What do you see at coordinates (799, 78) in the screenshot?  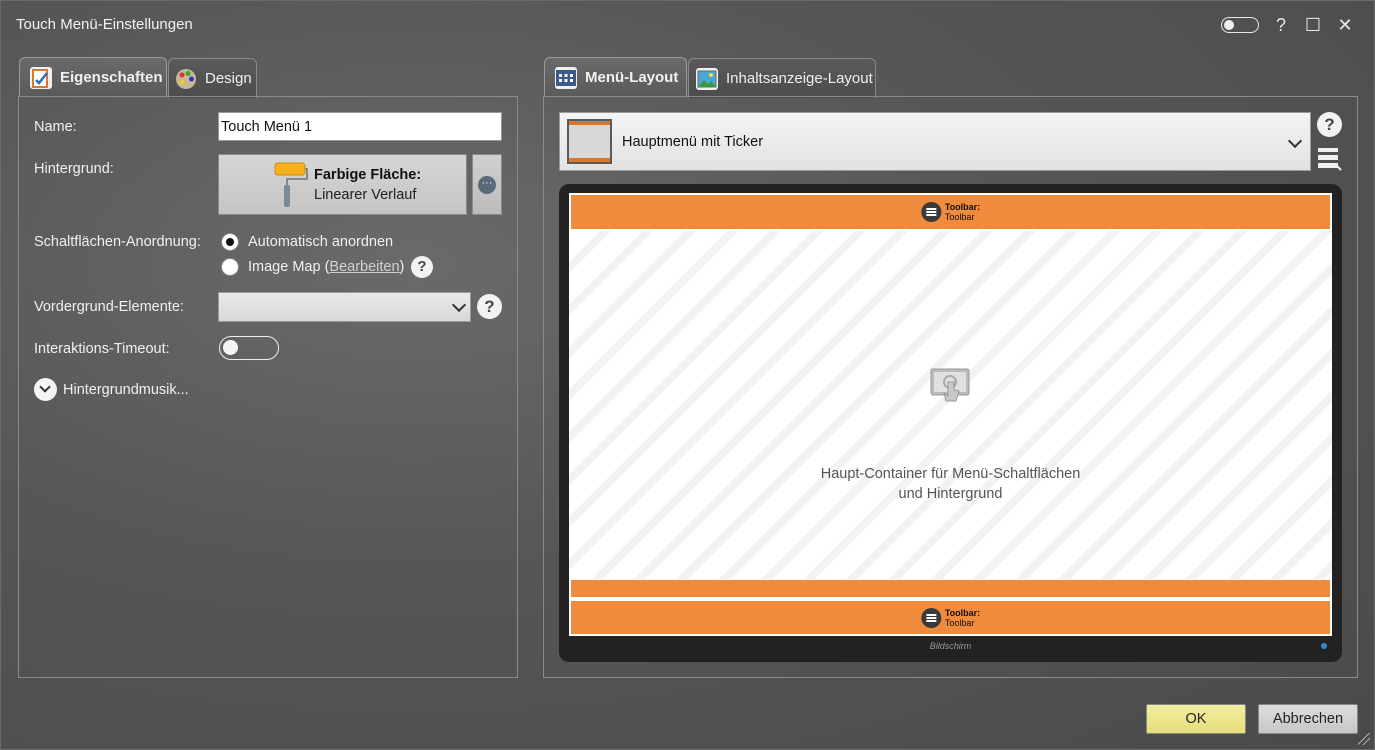 I see `tab-label: Inhaltsanzeige-Layout` at bounding box center [799, 78].